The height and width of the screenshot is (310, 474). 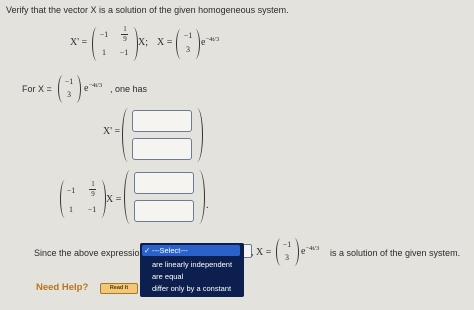 I want to click on prod-frac-num: 1, so click(x=93, y=184).